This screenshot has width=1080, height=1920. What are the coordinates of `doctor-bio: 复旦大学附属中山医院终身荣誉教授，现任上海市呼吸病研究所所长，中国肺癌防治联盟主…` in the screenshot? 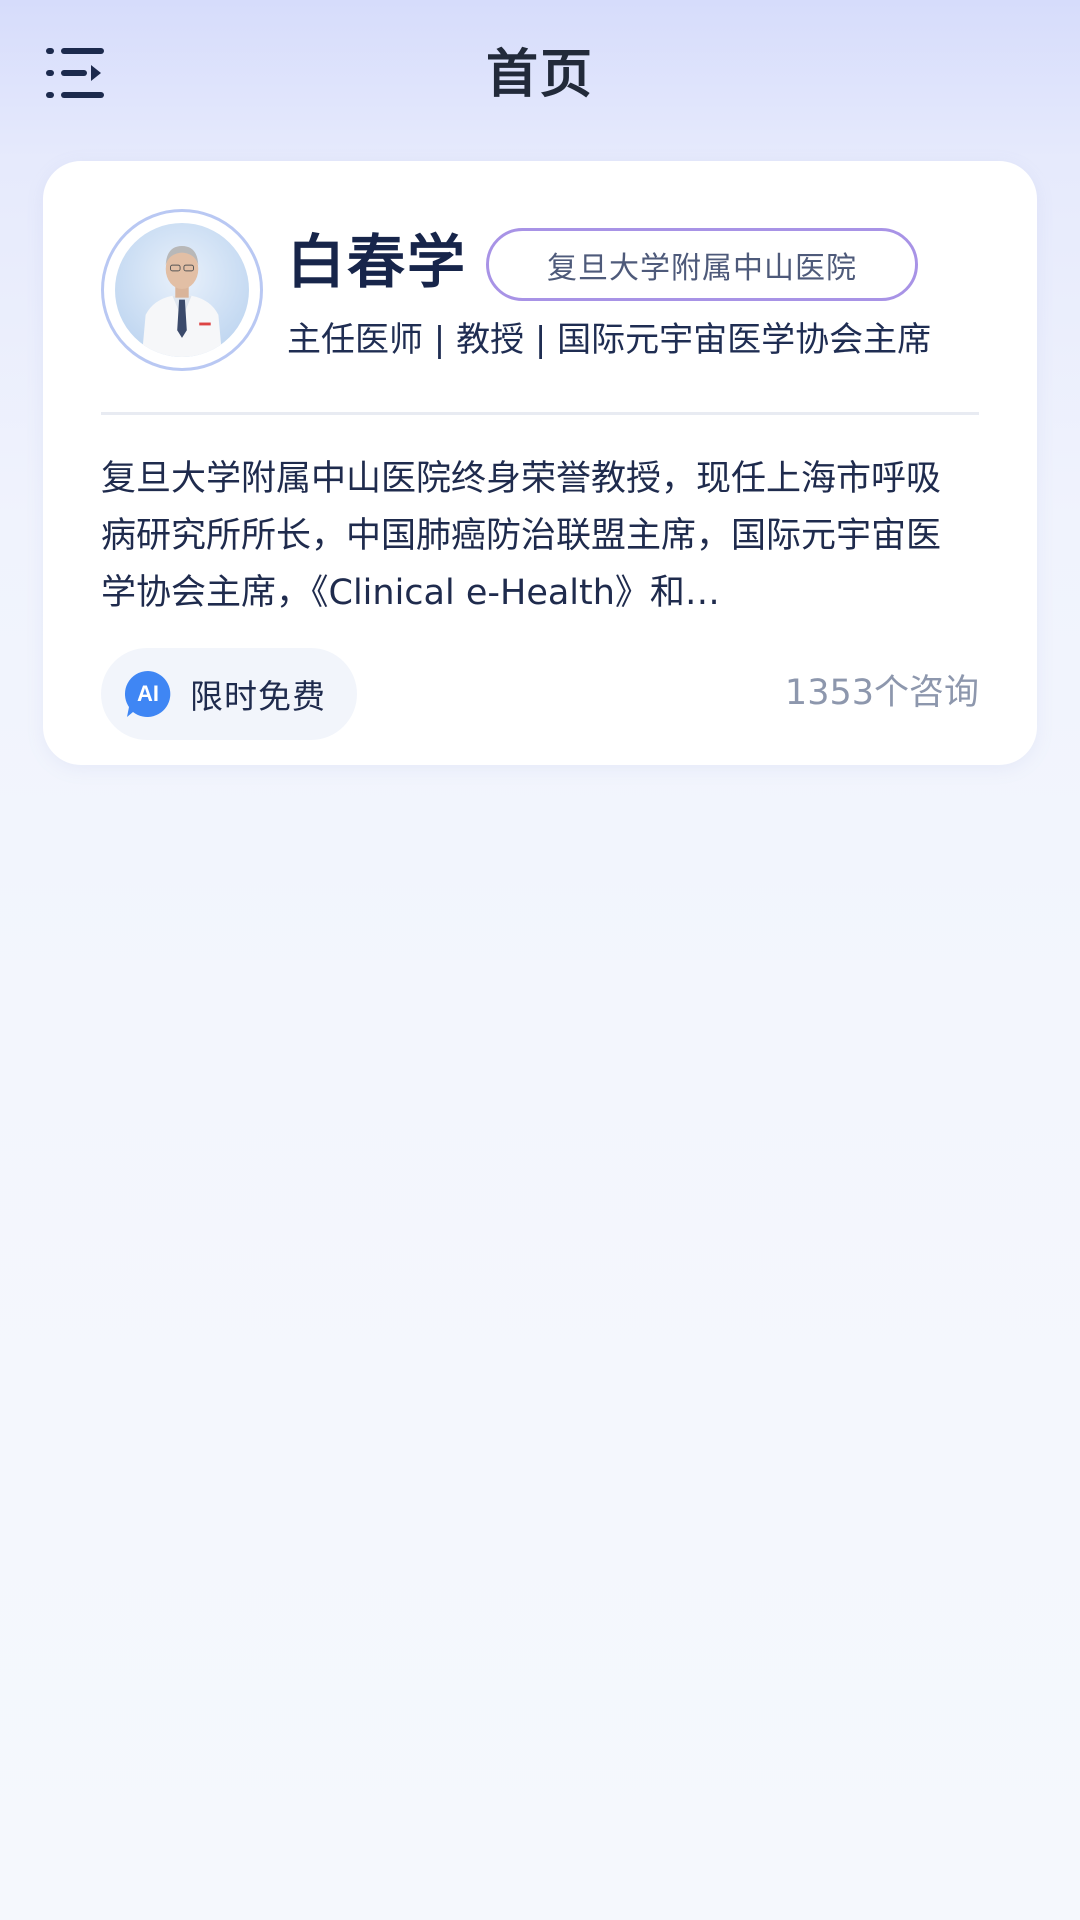 It's located at (521, 536).